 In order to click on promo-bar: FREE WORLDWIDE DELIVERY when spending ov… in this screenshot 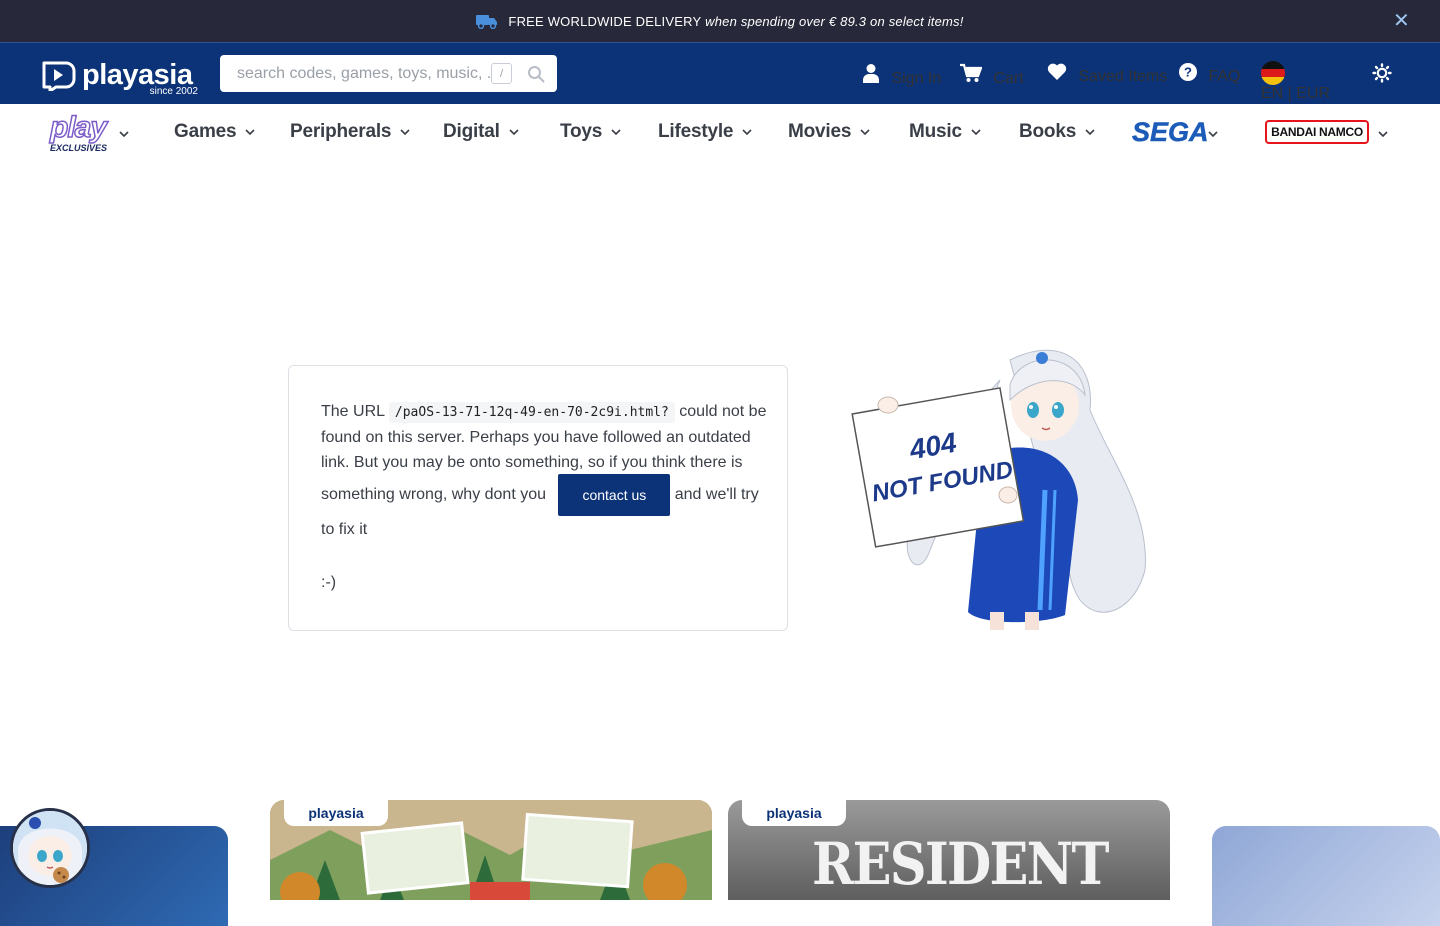, I will do `click(720, 21)`.